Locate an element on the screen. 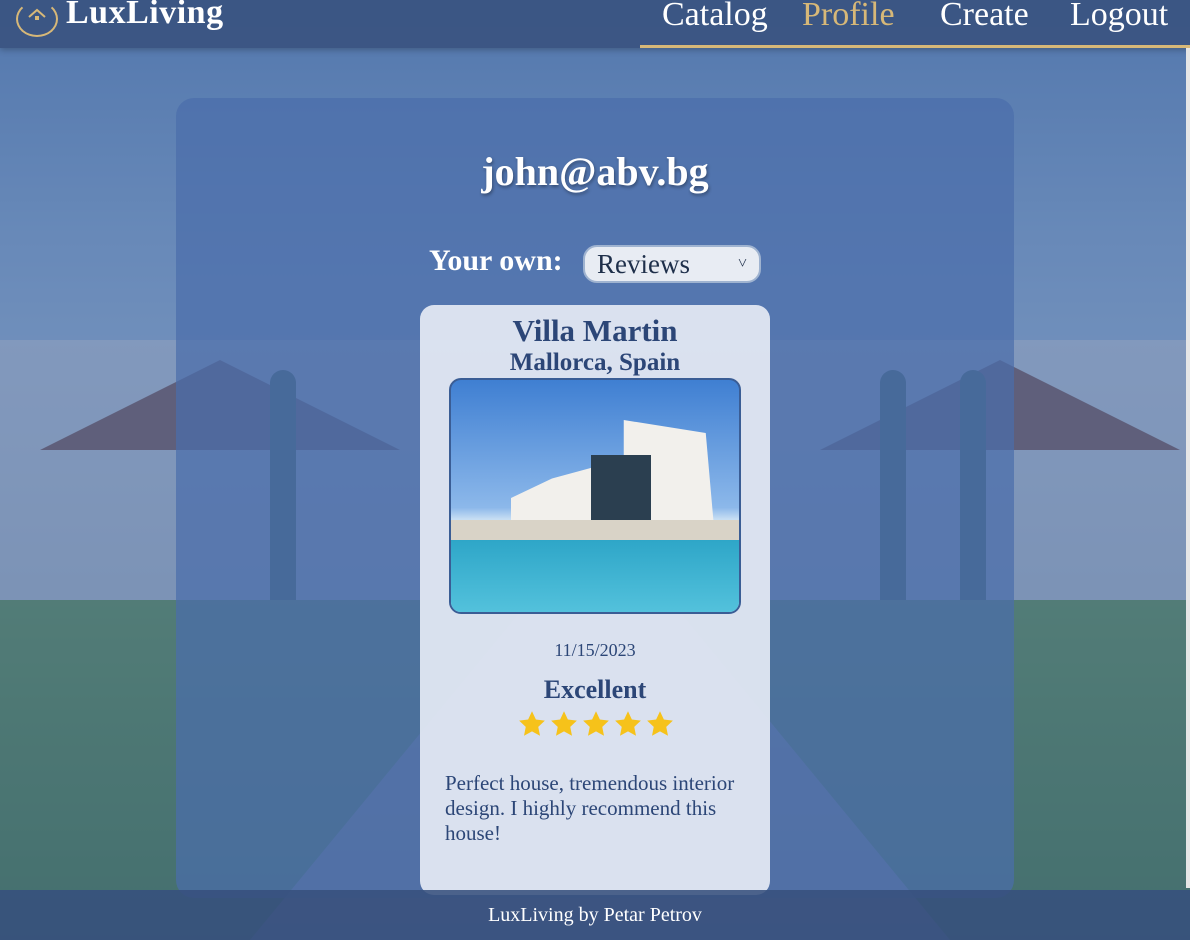 This screenshot has height=940, width=1190. review-property-title: Villa Martin is located at coordinates (595, 330).